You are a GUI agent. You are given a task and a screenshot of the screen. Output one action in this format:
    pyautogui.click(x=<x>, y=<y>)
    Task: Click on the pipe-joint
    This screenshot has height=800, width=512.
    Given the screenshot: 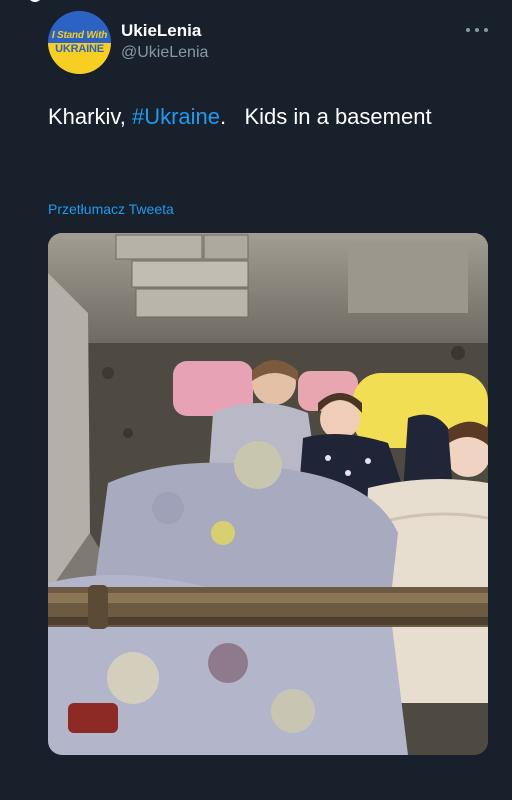 What is the action you would take?
    pyautogui.click(x=98, y=607)
    